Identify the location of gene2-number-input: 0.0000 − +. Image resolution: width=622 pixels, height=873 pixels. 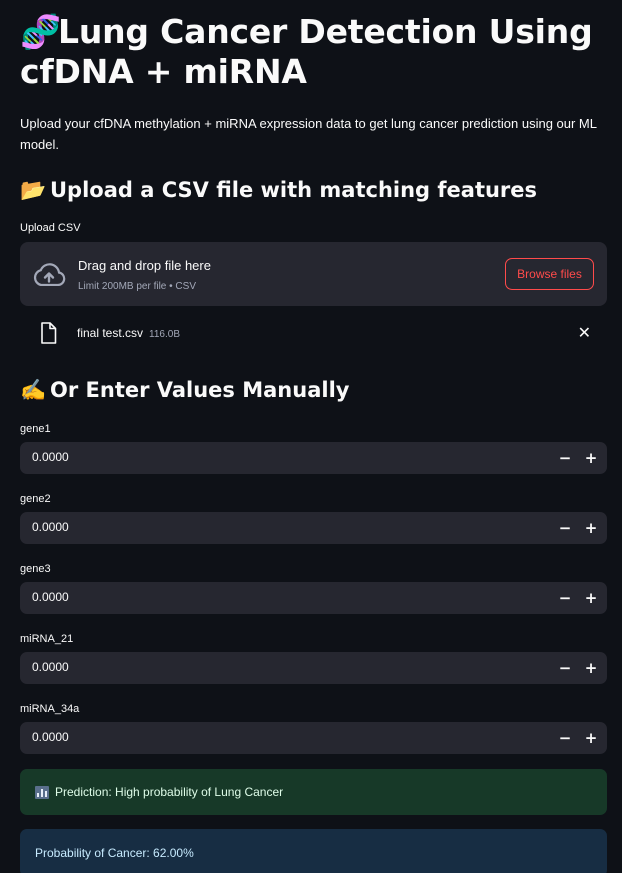
(313, 528).